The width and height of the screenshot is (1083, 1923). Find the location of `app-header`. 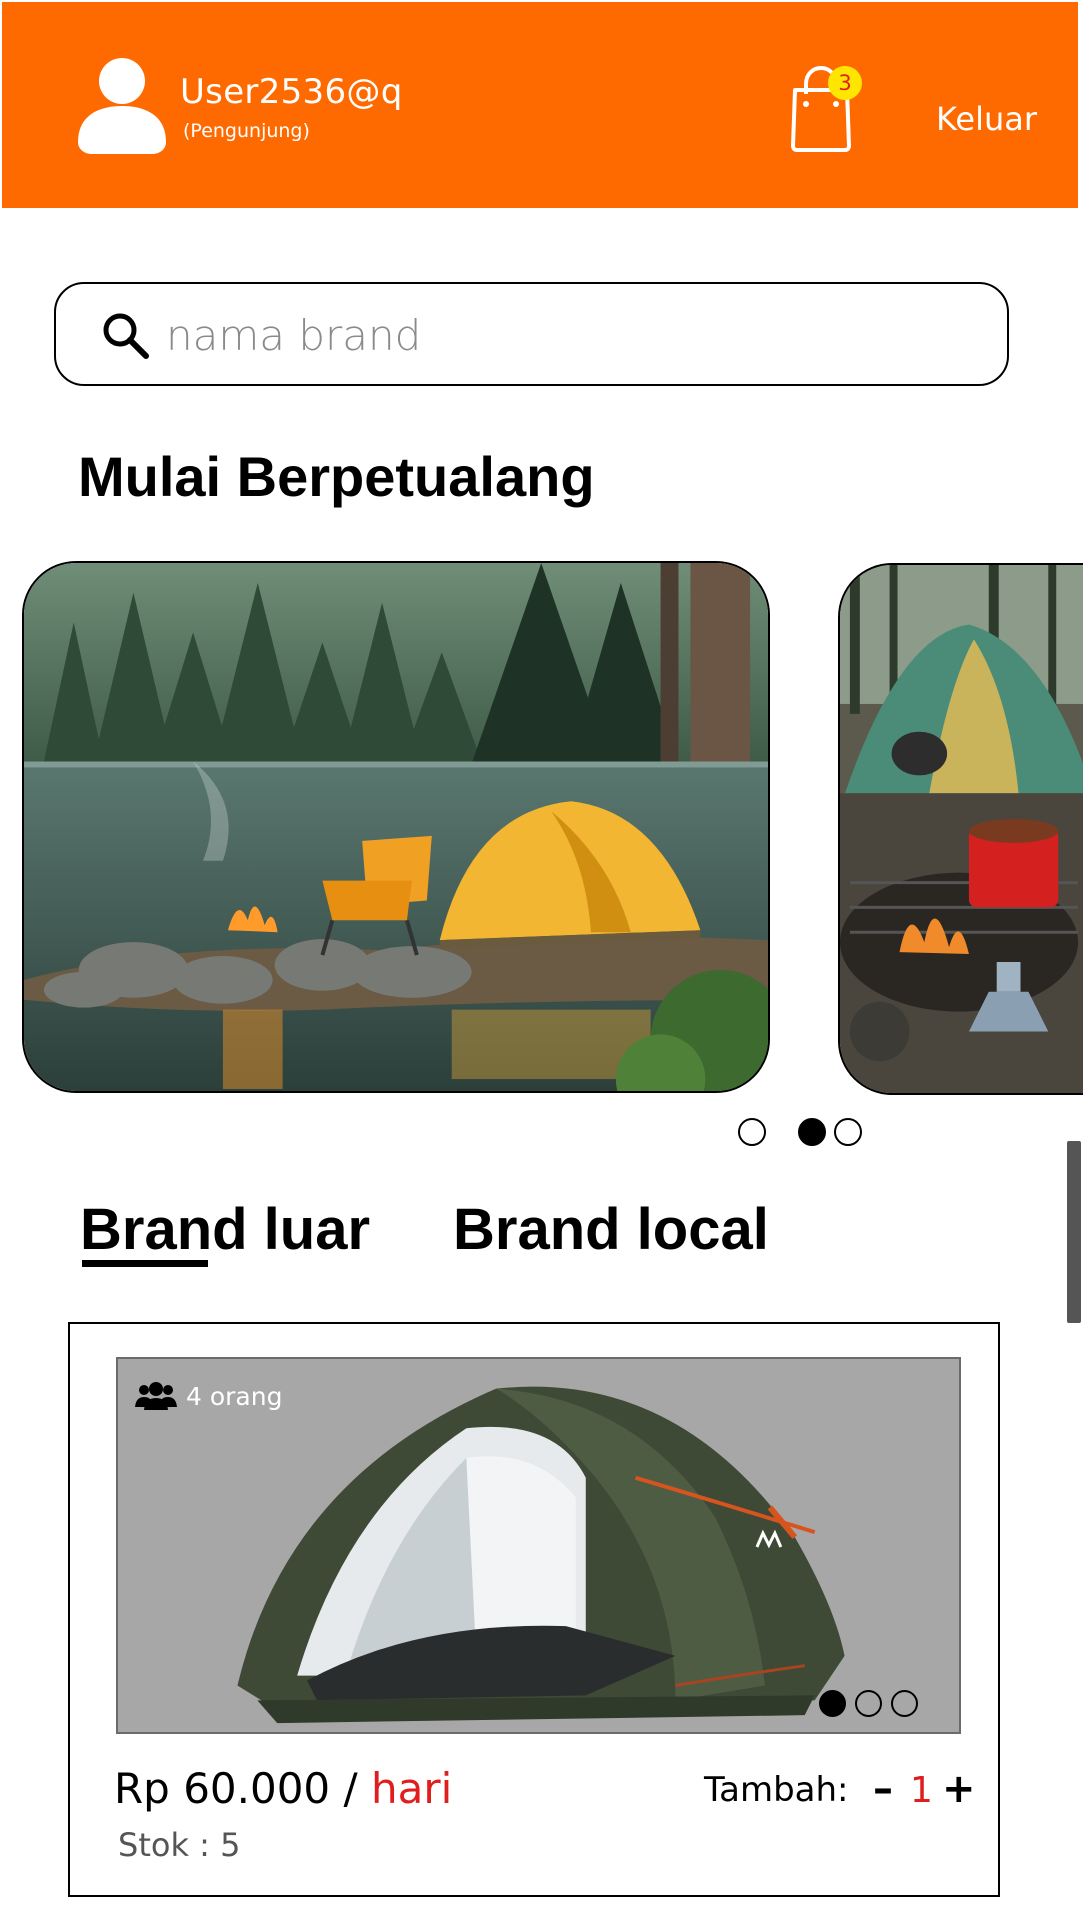

app-header is located at coordinates (540, 105).